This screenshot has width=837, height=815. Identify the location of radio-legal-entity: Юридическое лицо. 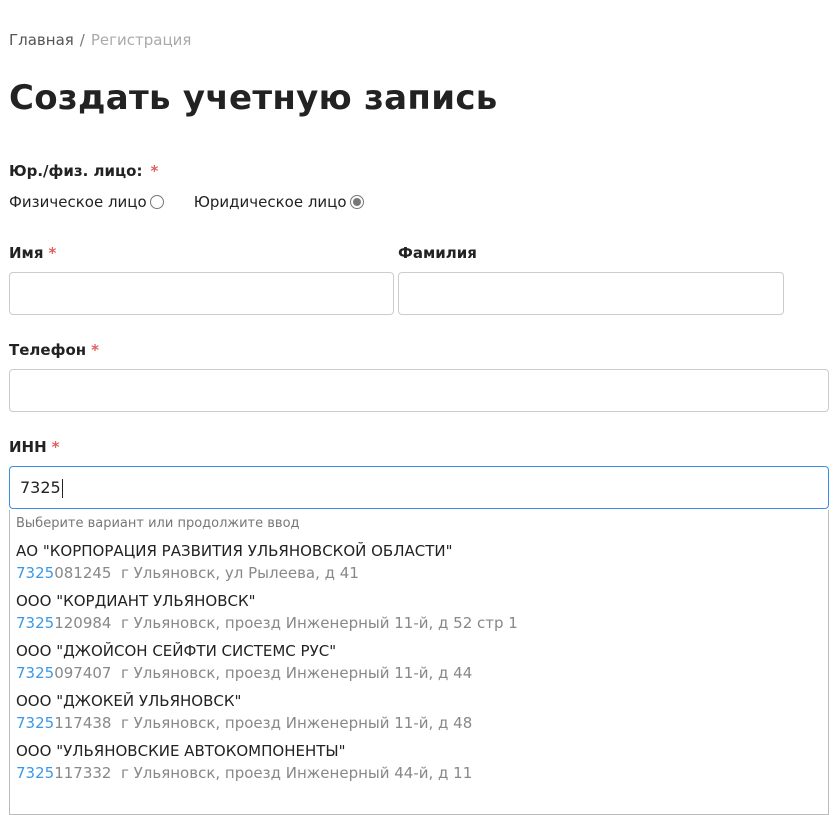
(279, 202).